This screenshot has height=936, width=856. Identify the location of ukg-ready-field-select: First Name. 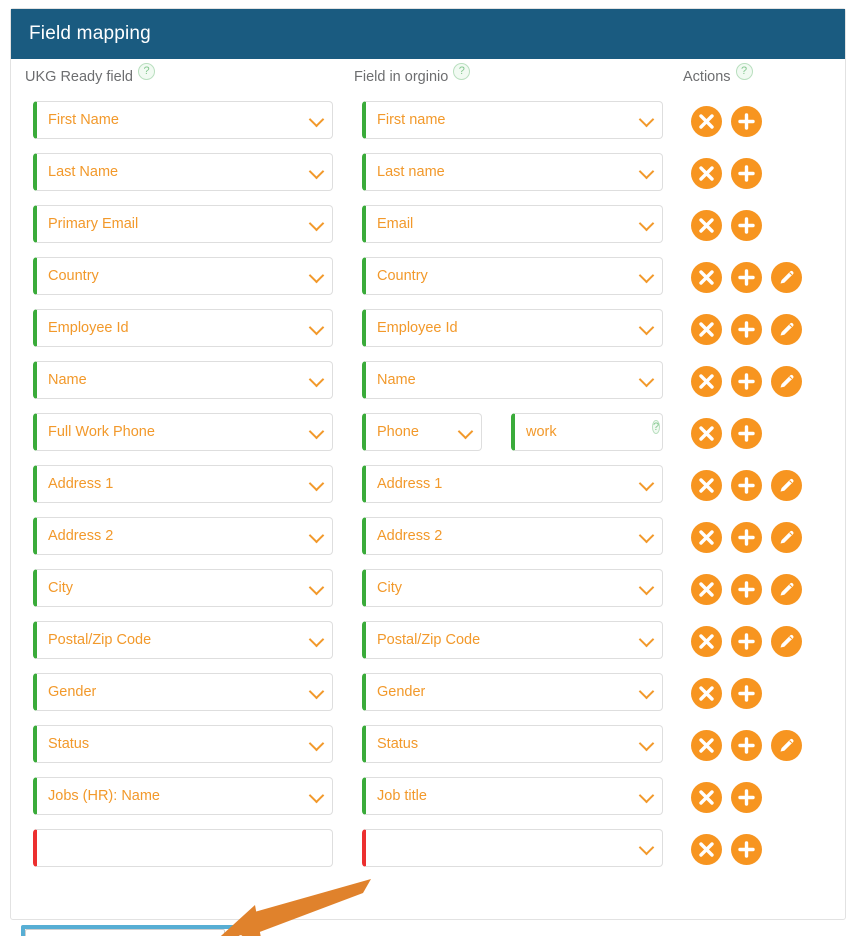
(183, 120).